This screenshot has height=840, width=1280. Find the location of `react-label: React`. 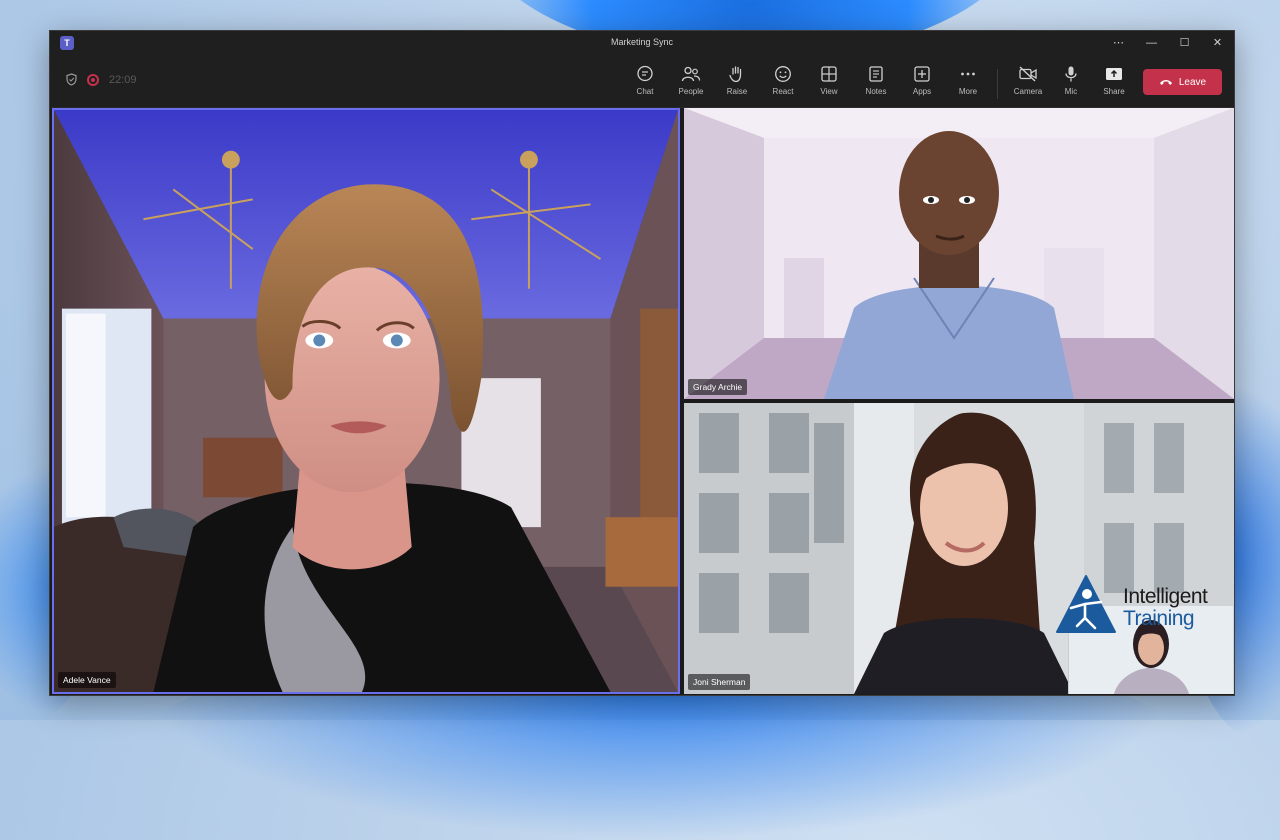

react-label: React is located at coordinates (783, 91).